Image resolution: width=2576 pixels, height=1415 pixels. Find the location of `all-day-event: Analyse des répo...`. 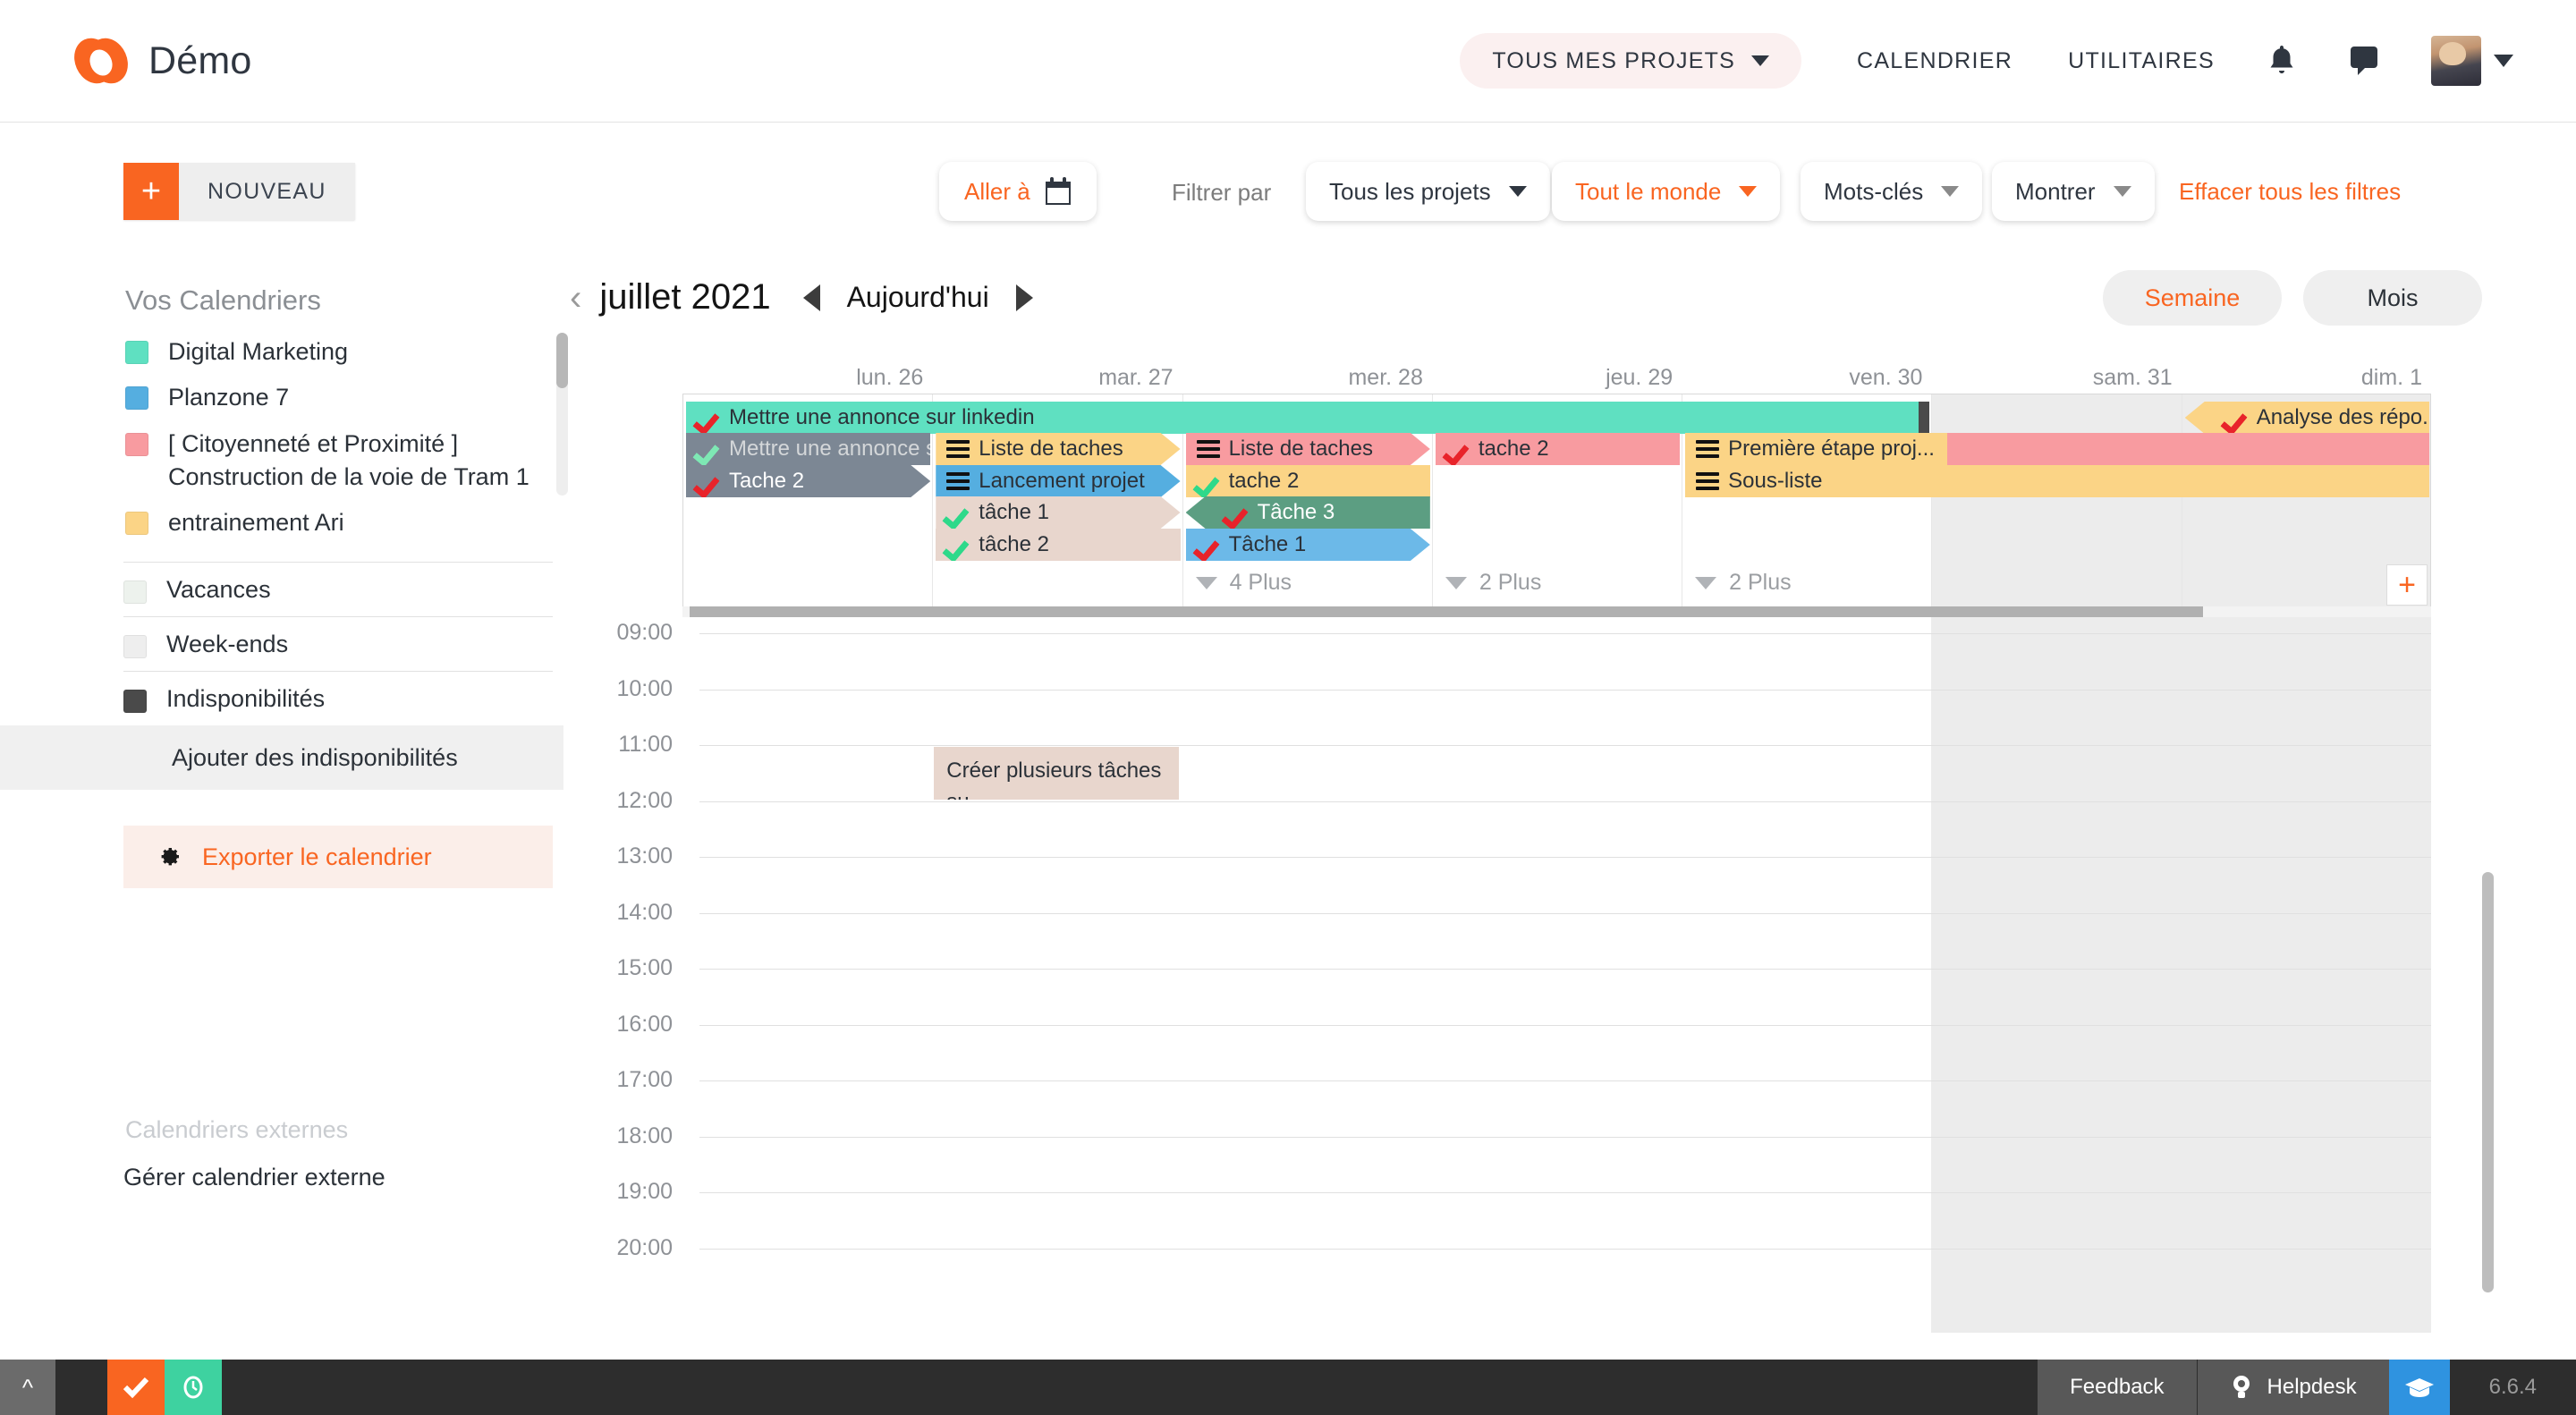

all-day-event: Analyse des répo... is located at coordinates (2306, 418).